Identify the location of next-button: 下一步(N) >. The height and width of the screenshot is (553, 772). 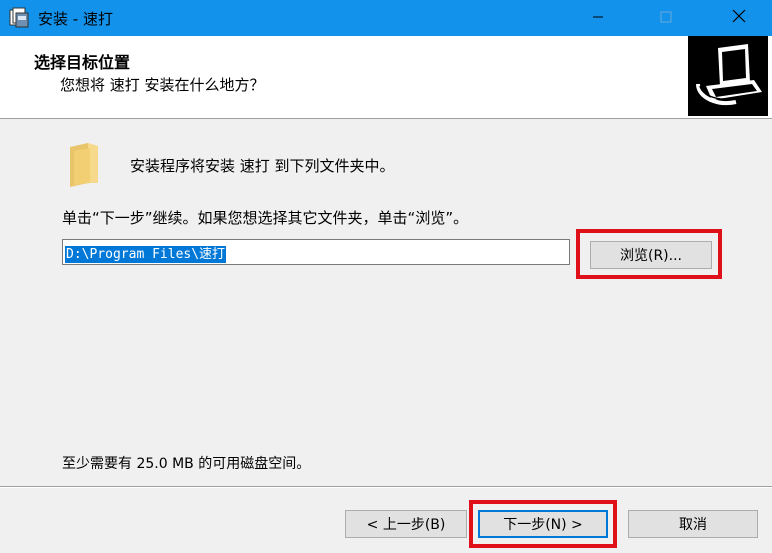
(543, 524).